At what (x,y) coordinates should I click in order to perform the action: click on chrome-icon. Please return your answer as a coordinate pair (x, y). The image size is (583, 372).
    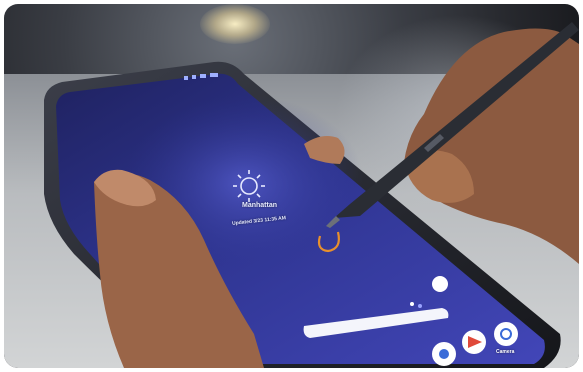
    Looking at the image, I should click on (444, 354).